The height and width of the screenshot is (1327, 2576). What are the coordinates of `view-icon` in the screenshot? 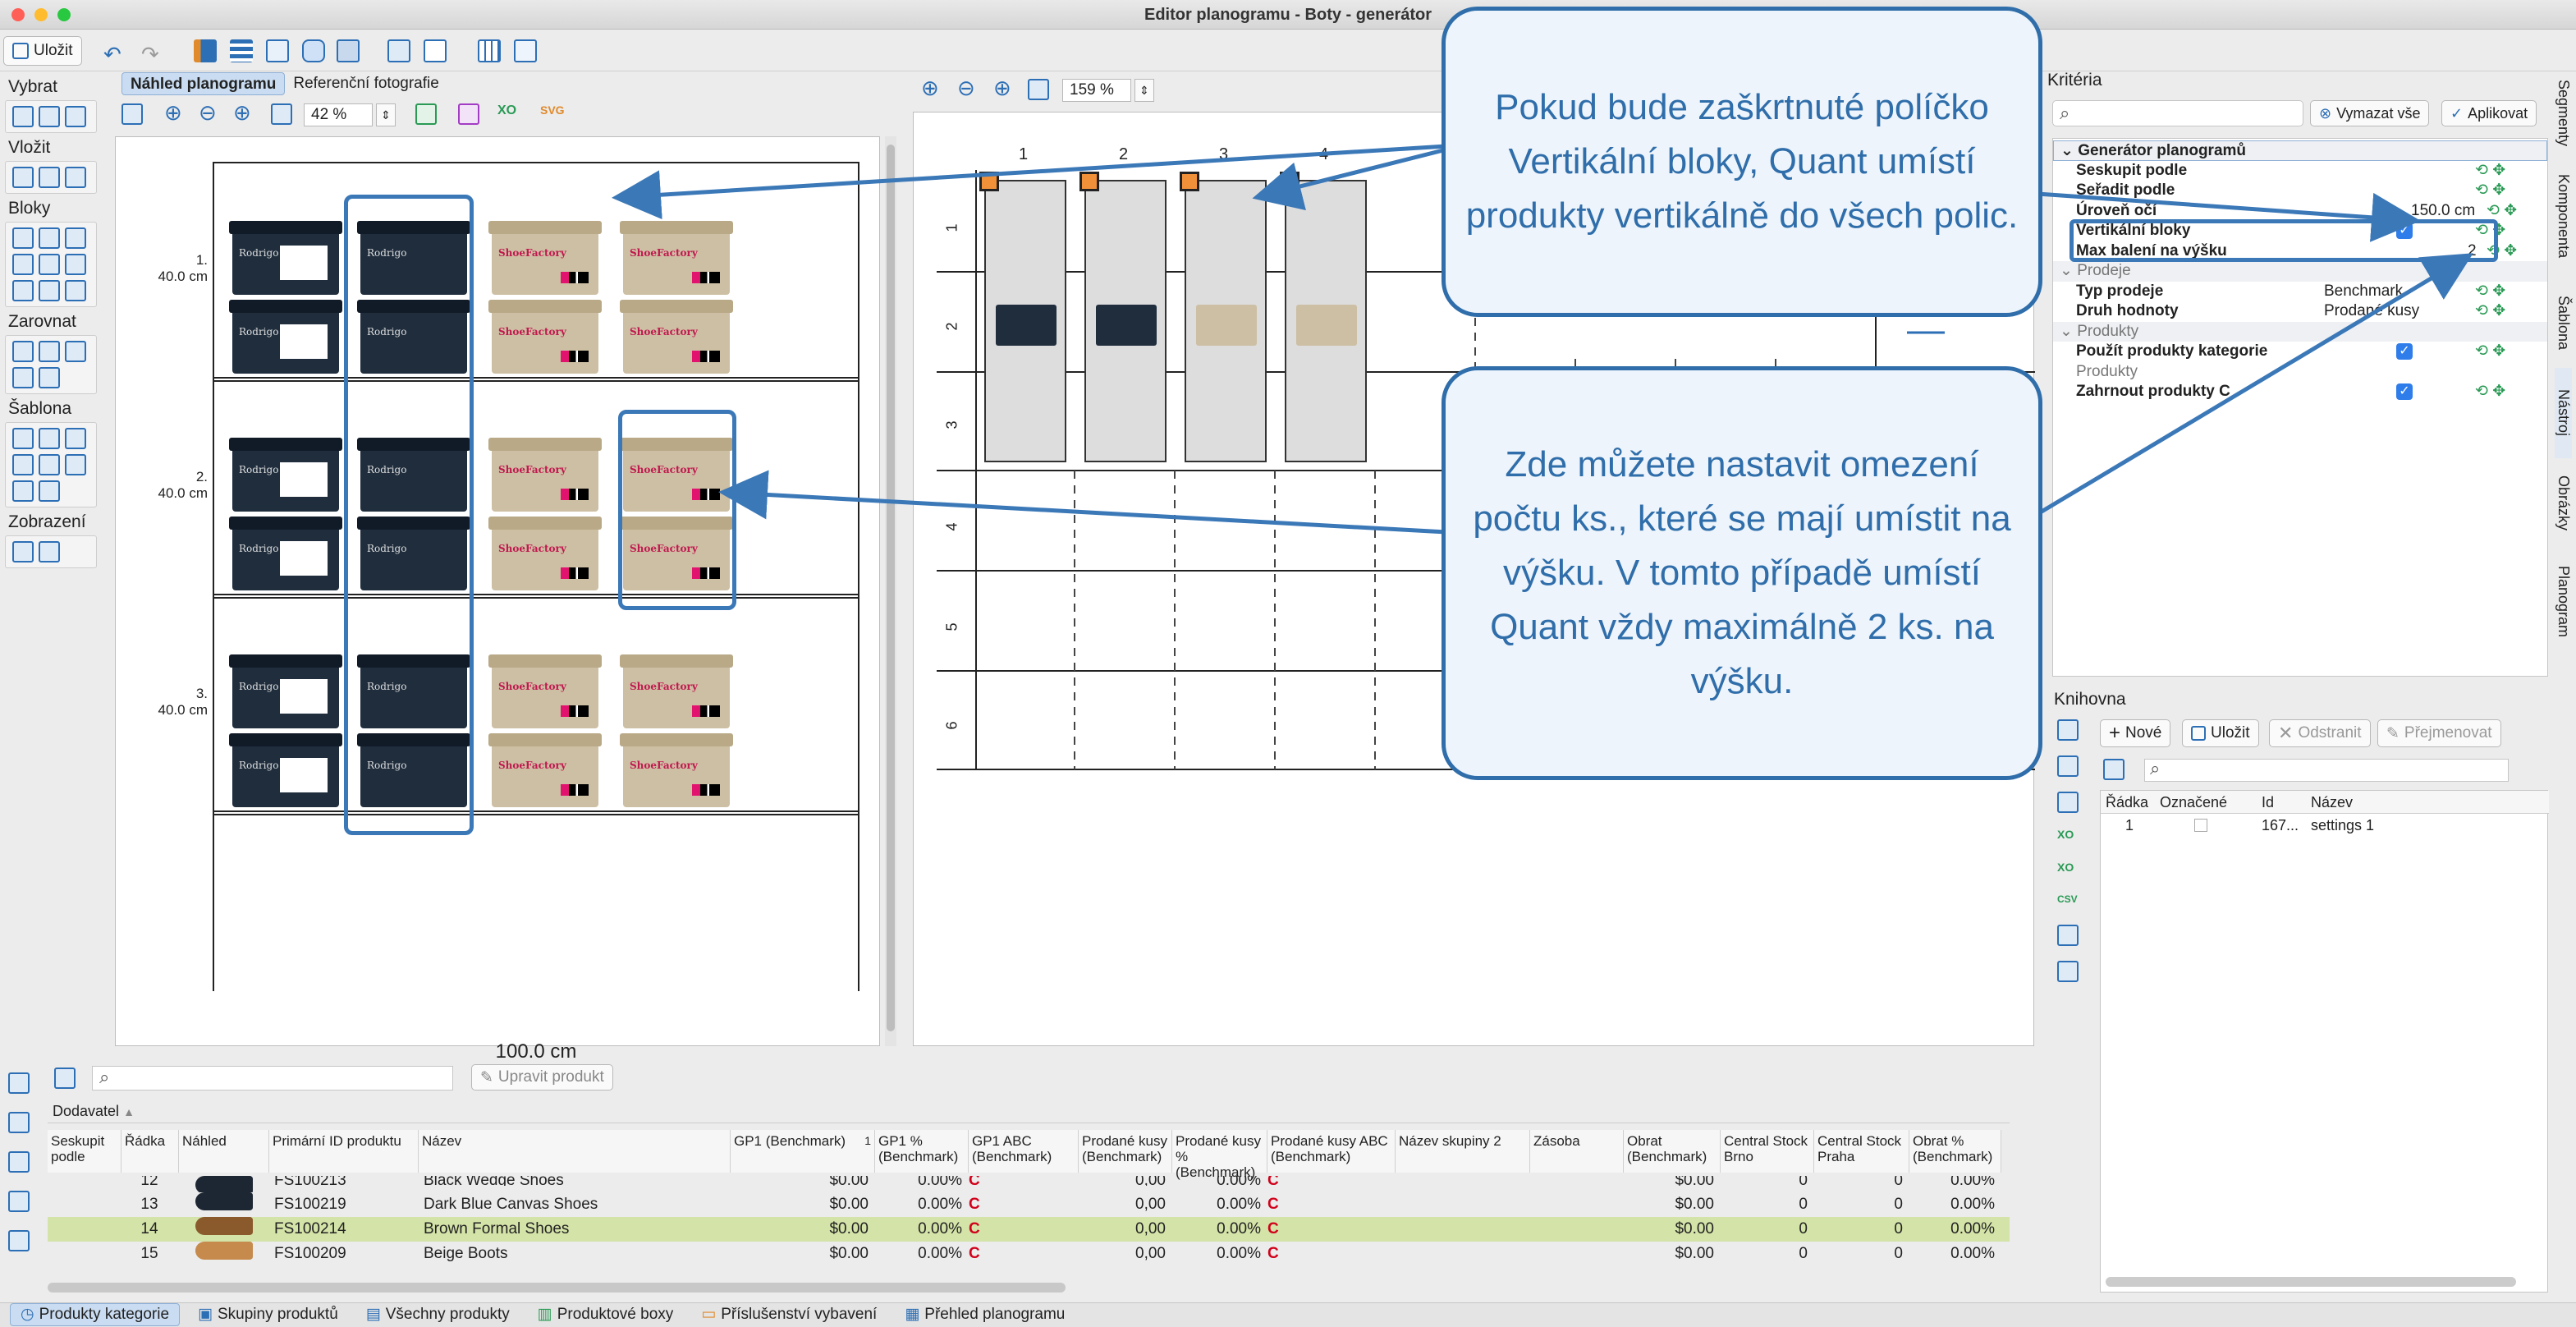 It's located at (23, 551).